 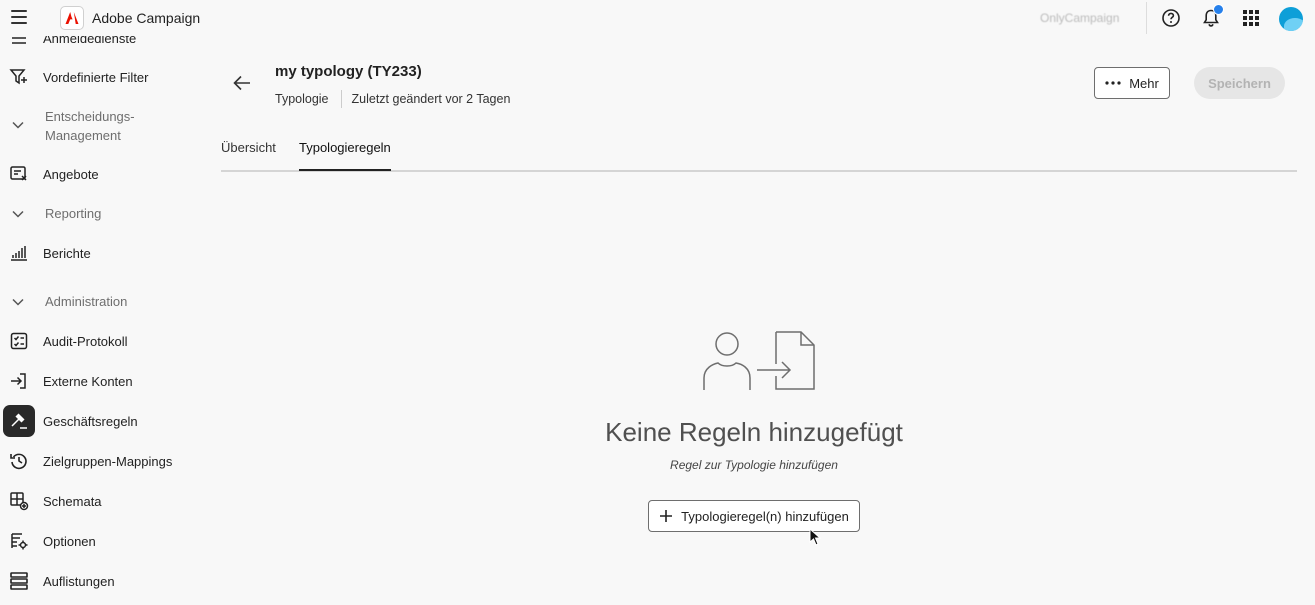 What do you see at coordinates (19, 541) in the screenshot?
I see `options-icon` at bounding box center [19, 541].